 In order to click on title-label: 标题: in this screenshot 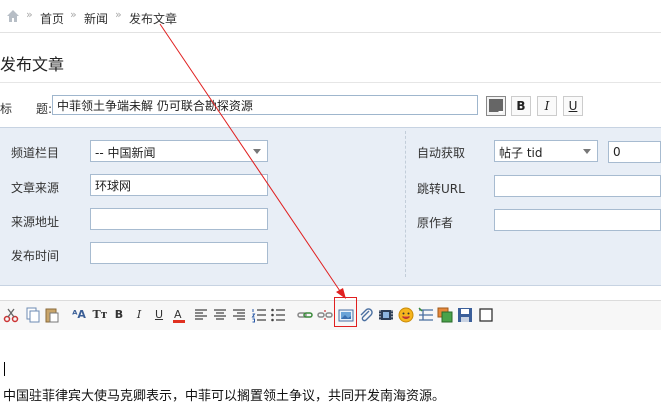, I will do `click(26, 109)`.